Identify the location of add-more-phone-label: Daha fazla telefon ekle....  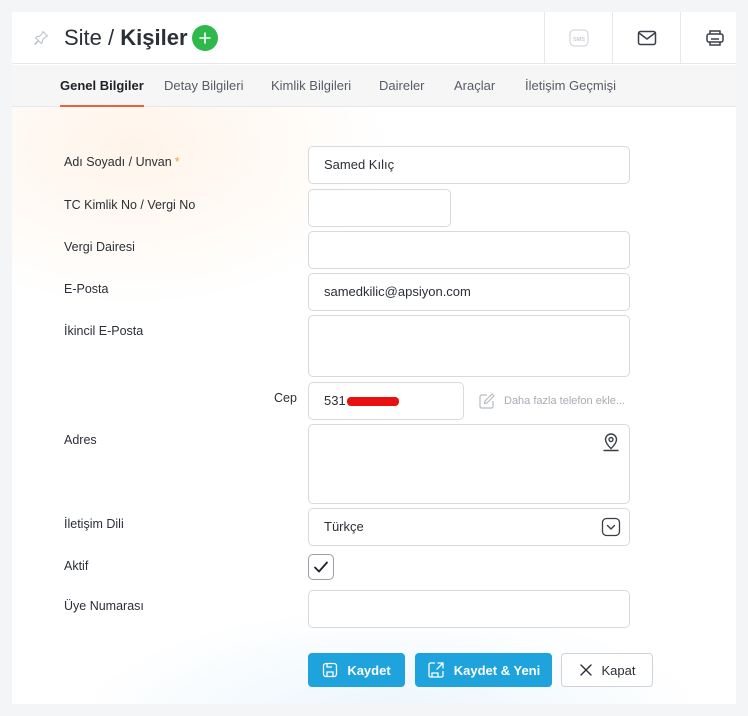
(565, 401).